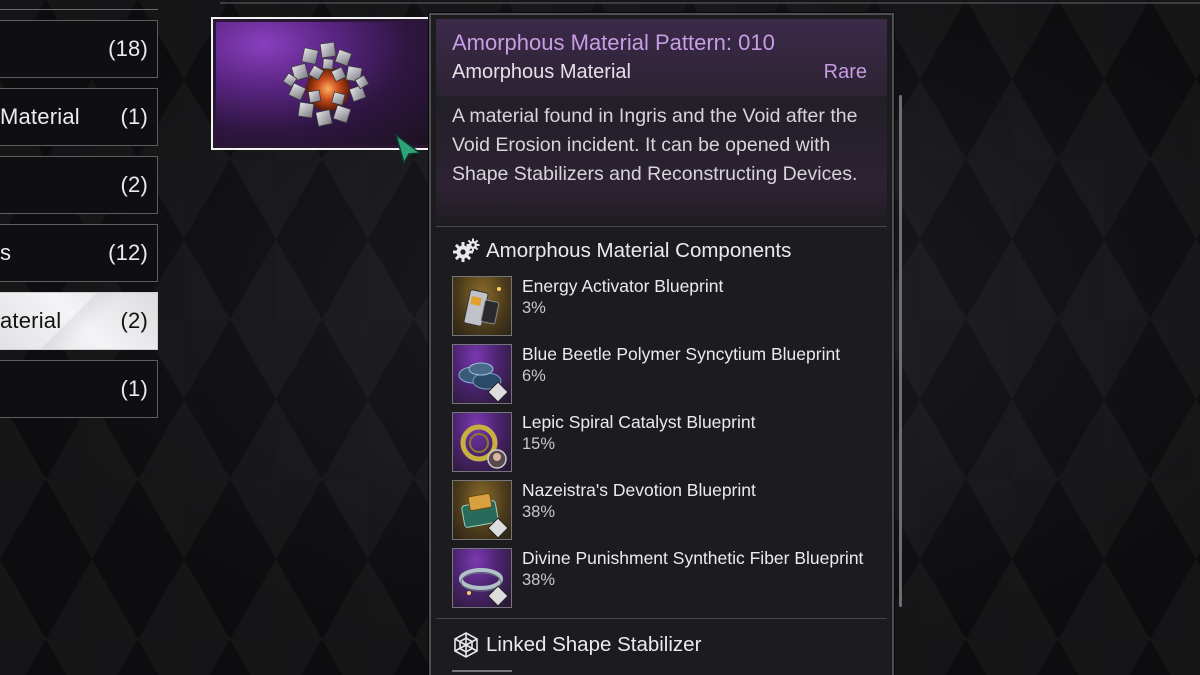 The height and width of the screenshot is (675, 1200). What do you see at coordinates (639, 490) in the screenshot?
I see `component-name: Nazeistra's Devotion Blueprint` at bounding box center [639, 490].